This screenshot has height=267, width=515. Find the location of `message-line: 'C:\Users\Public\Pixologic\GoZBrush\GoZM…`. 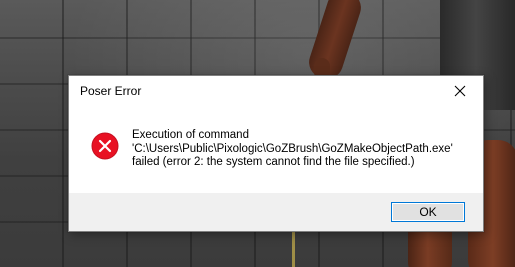

message-line: 'C:\Users\Public\Pixologic\GoZBrush\GoZM… is located at coordinates (292, 148).